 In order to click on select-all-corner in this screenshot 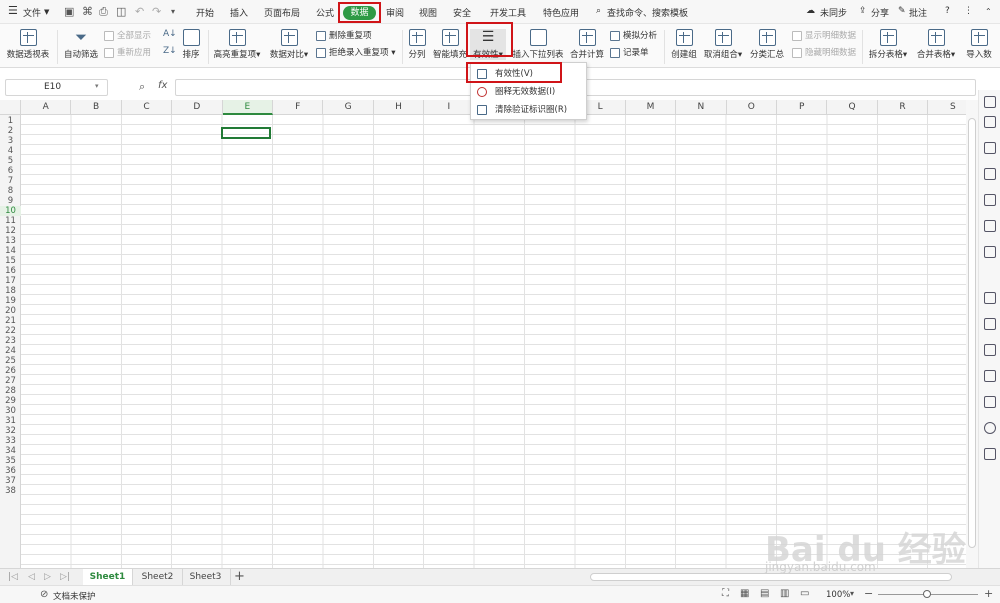, I will do `click(10, 107)`.